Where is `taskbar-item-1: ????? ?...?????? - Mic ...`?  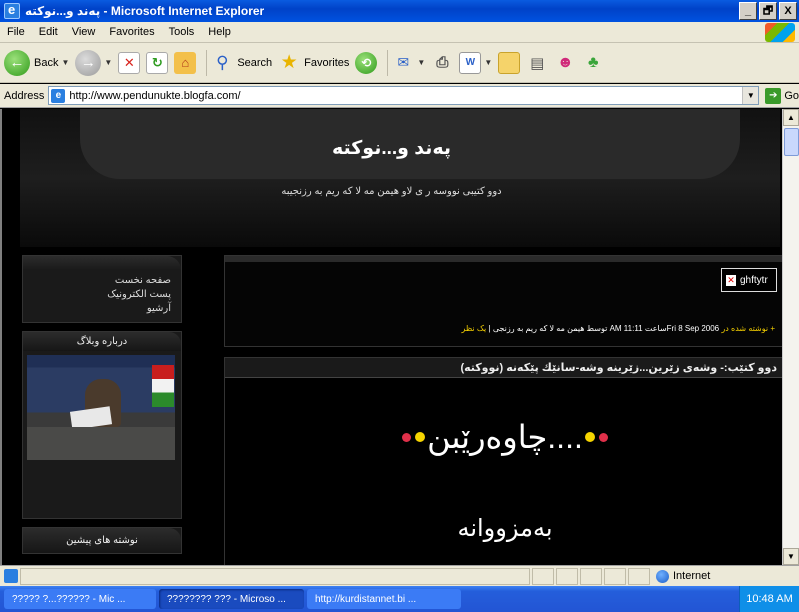
taskbar-item-1: ????? ?...?????? - Mic ... is located at coordinates (80, 599).